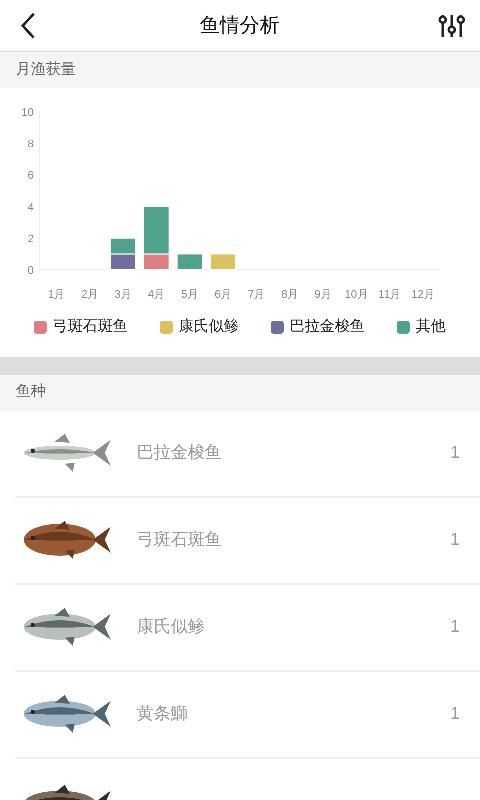  Describe the element at coordinates (31, 176) in the screenshot. I see `axis-label: 6` at that location.